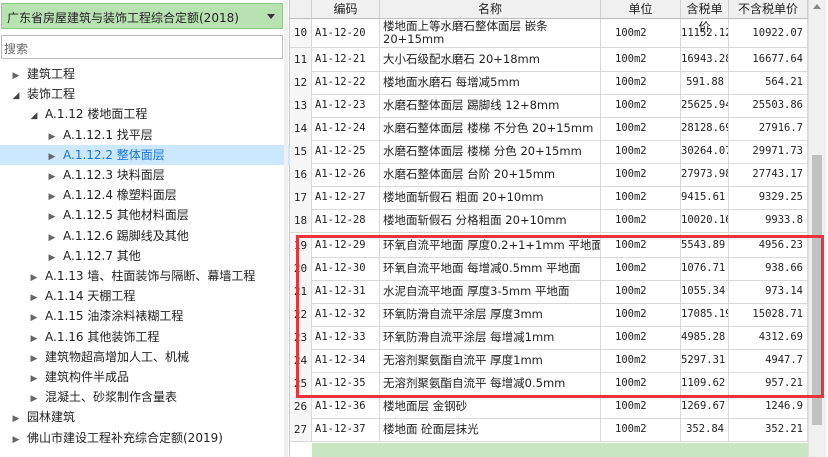 Image resolution: width=828 pixels, height=457 pixels. I want to click on cell-name-text: 水磨石整体面层 楼梯 不分色 20+15mm, so click(488, 128).